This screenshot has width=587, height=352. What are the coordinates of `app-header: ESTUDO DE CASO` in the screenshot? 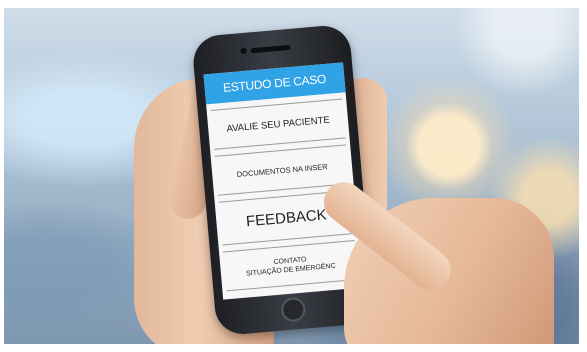 It's located at (274, 83).